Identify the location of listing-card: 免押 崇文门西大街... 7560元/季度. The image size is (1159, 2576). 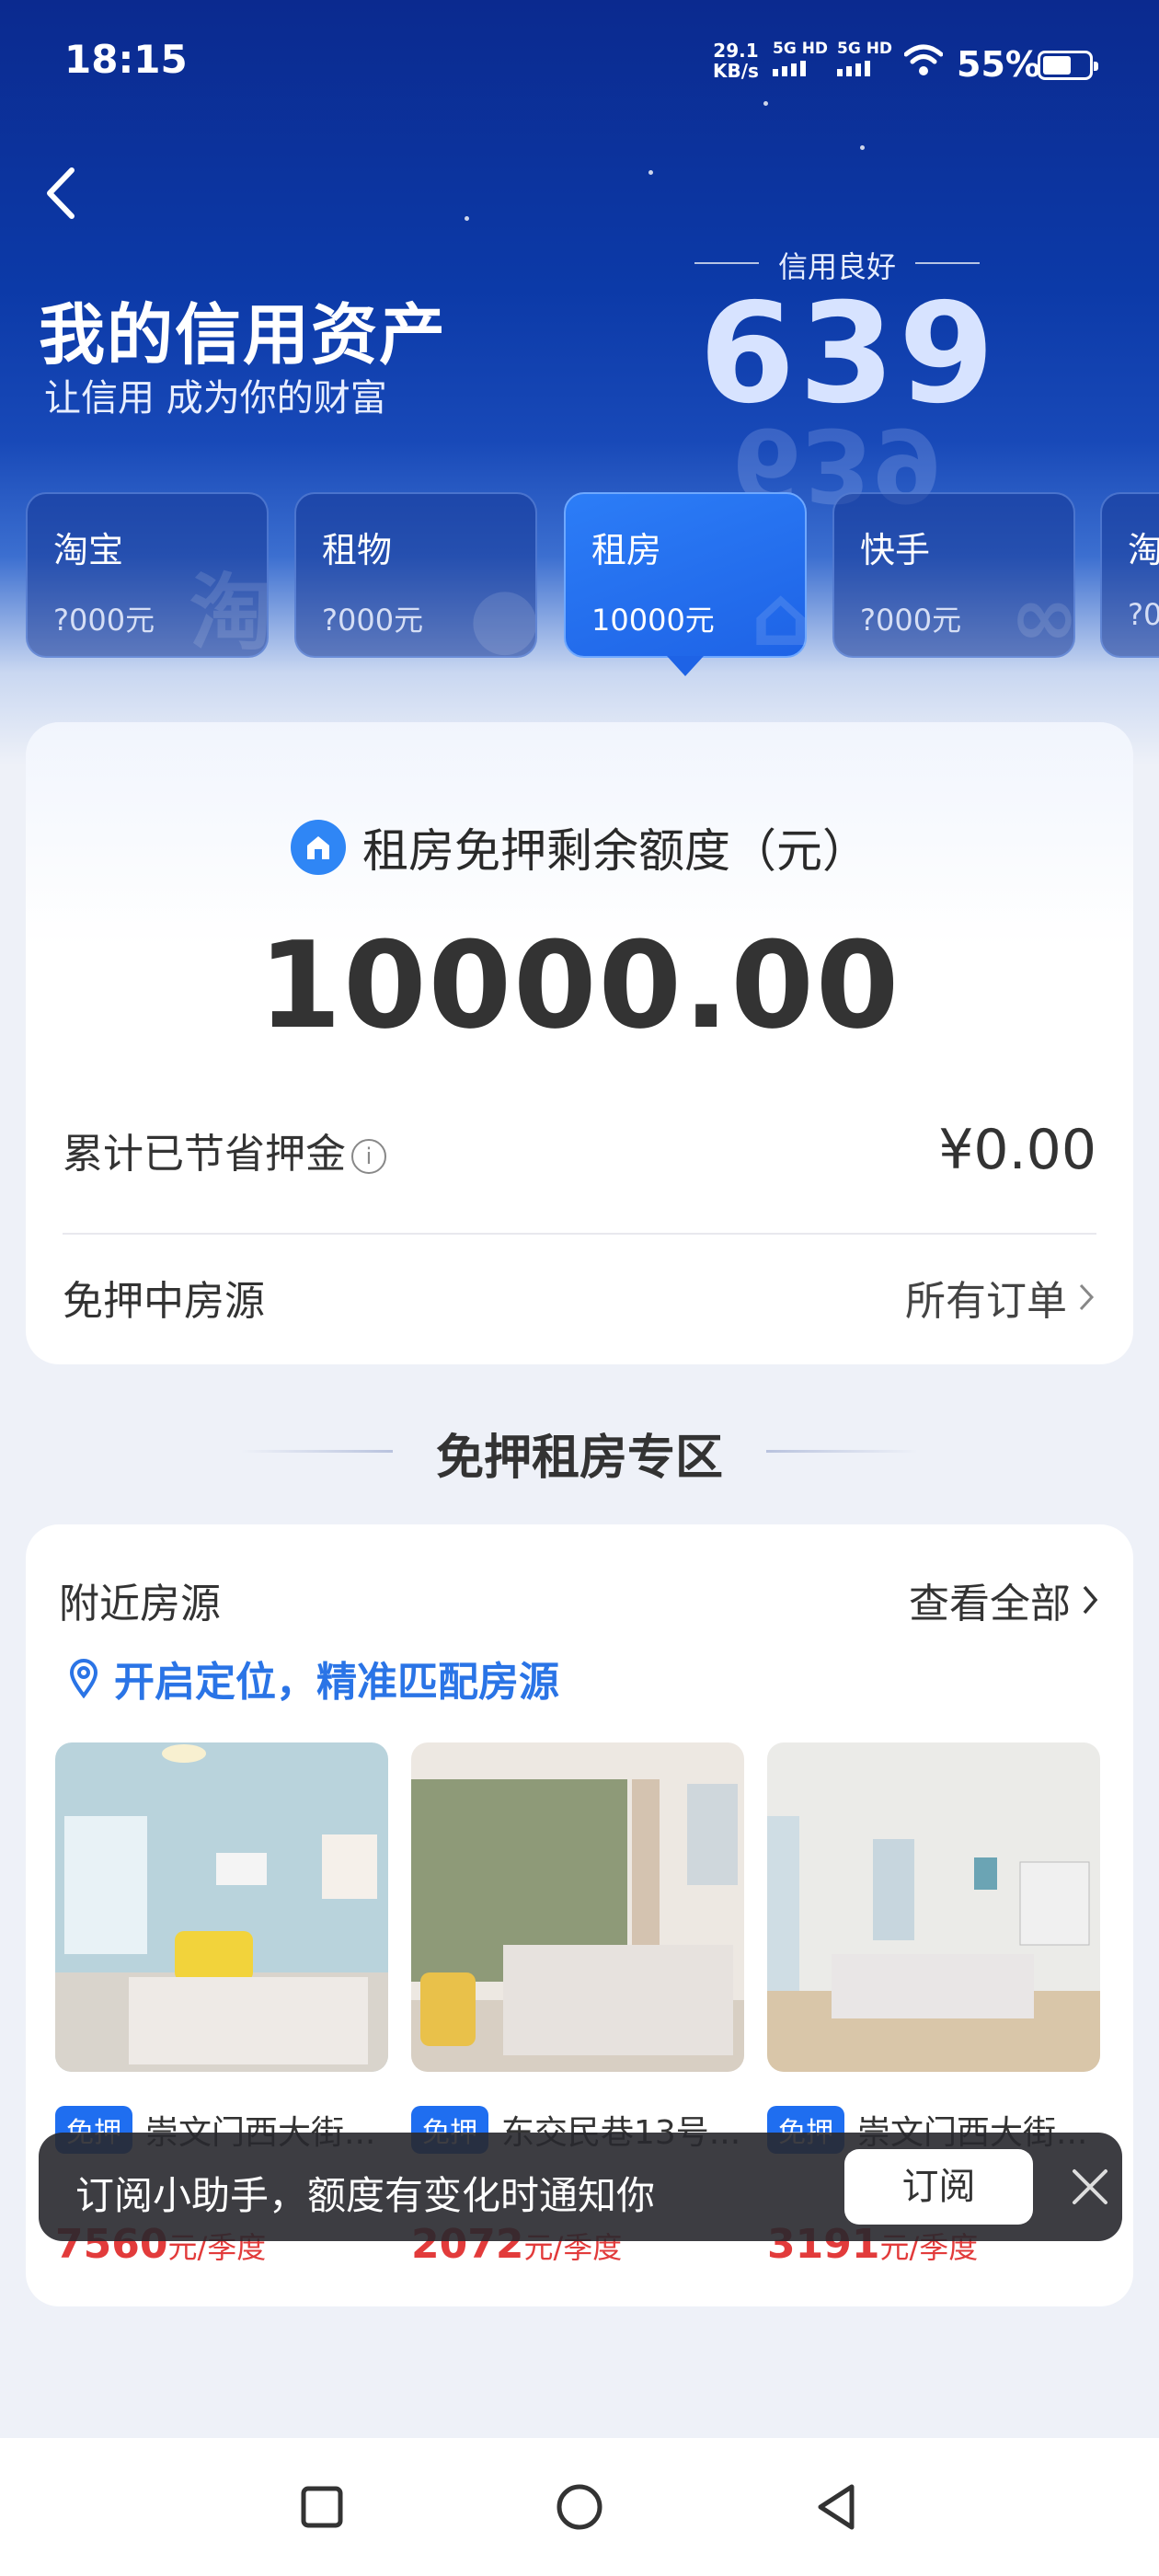
(221, 2005).